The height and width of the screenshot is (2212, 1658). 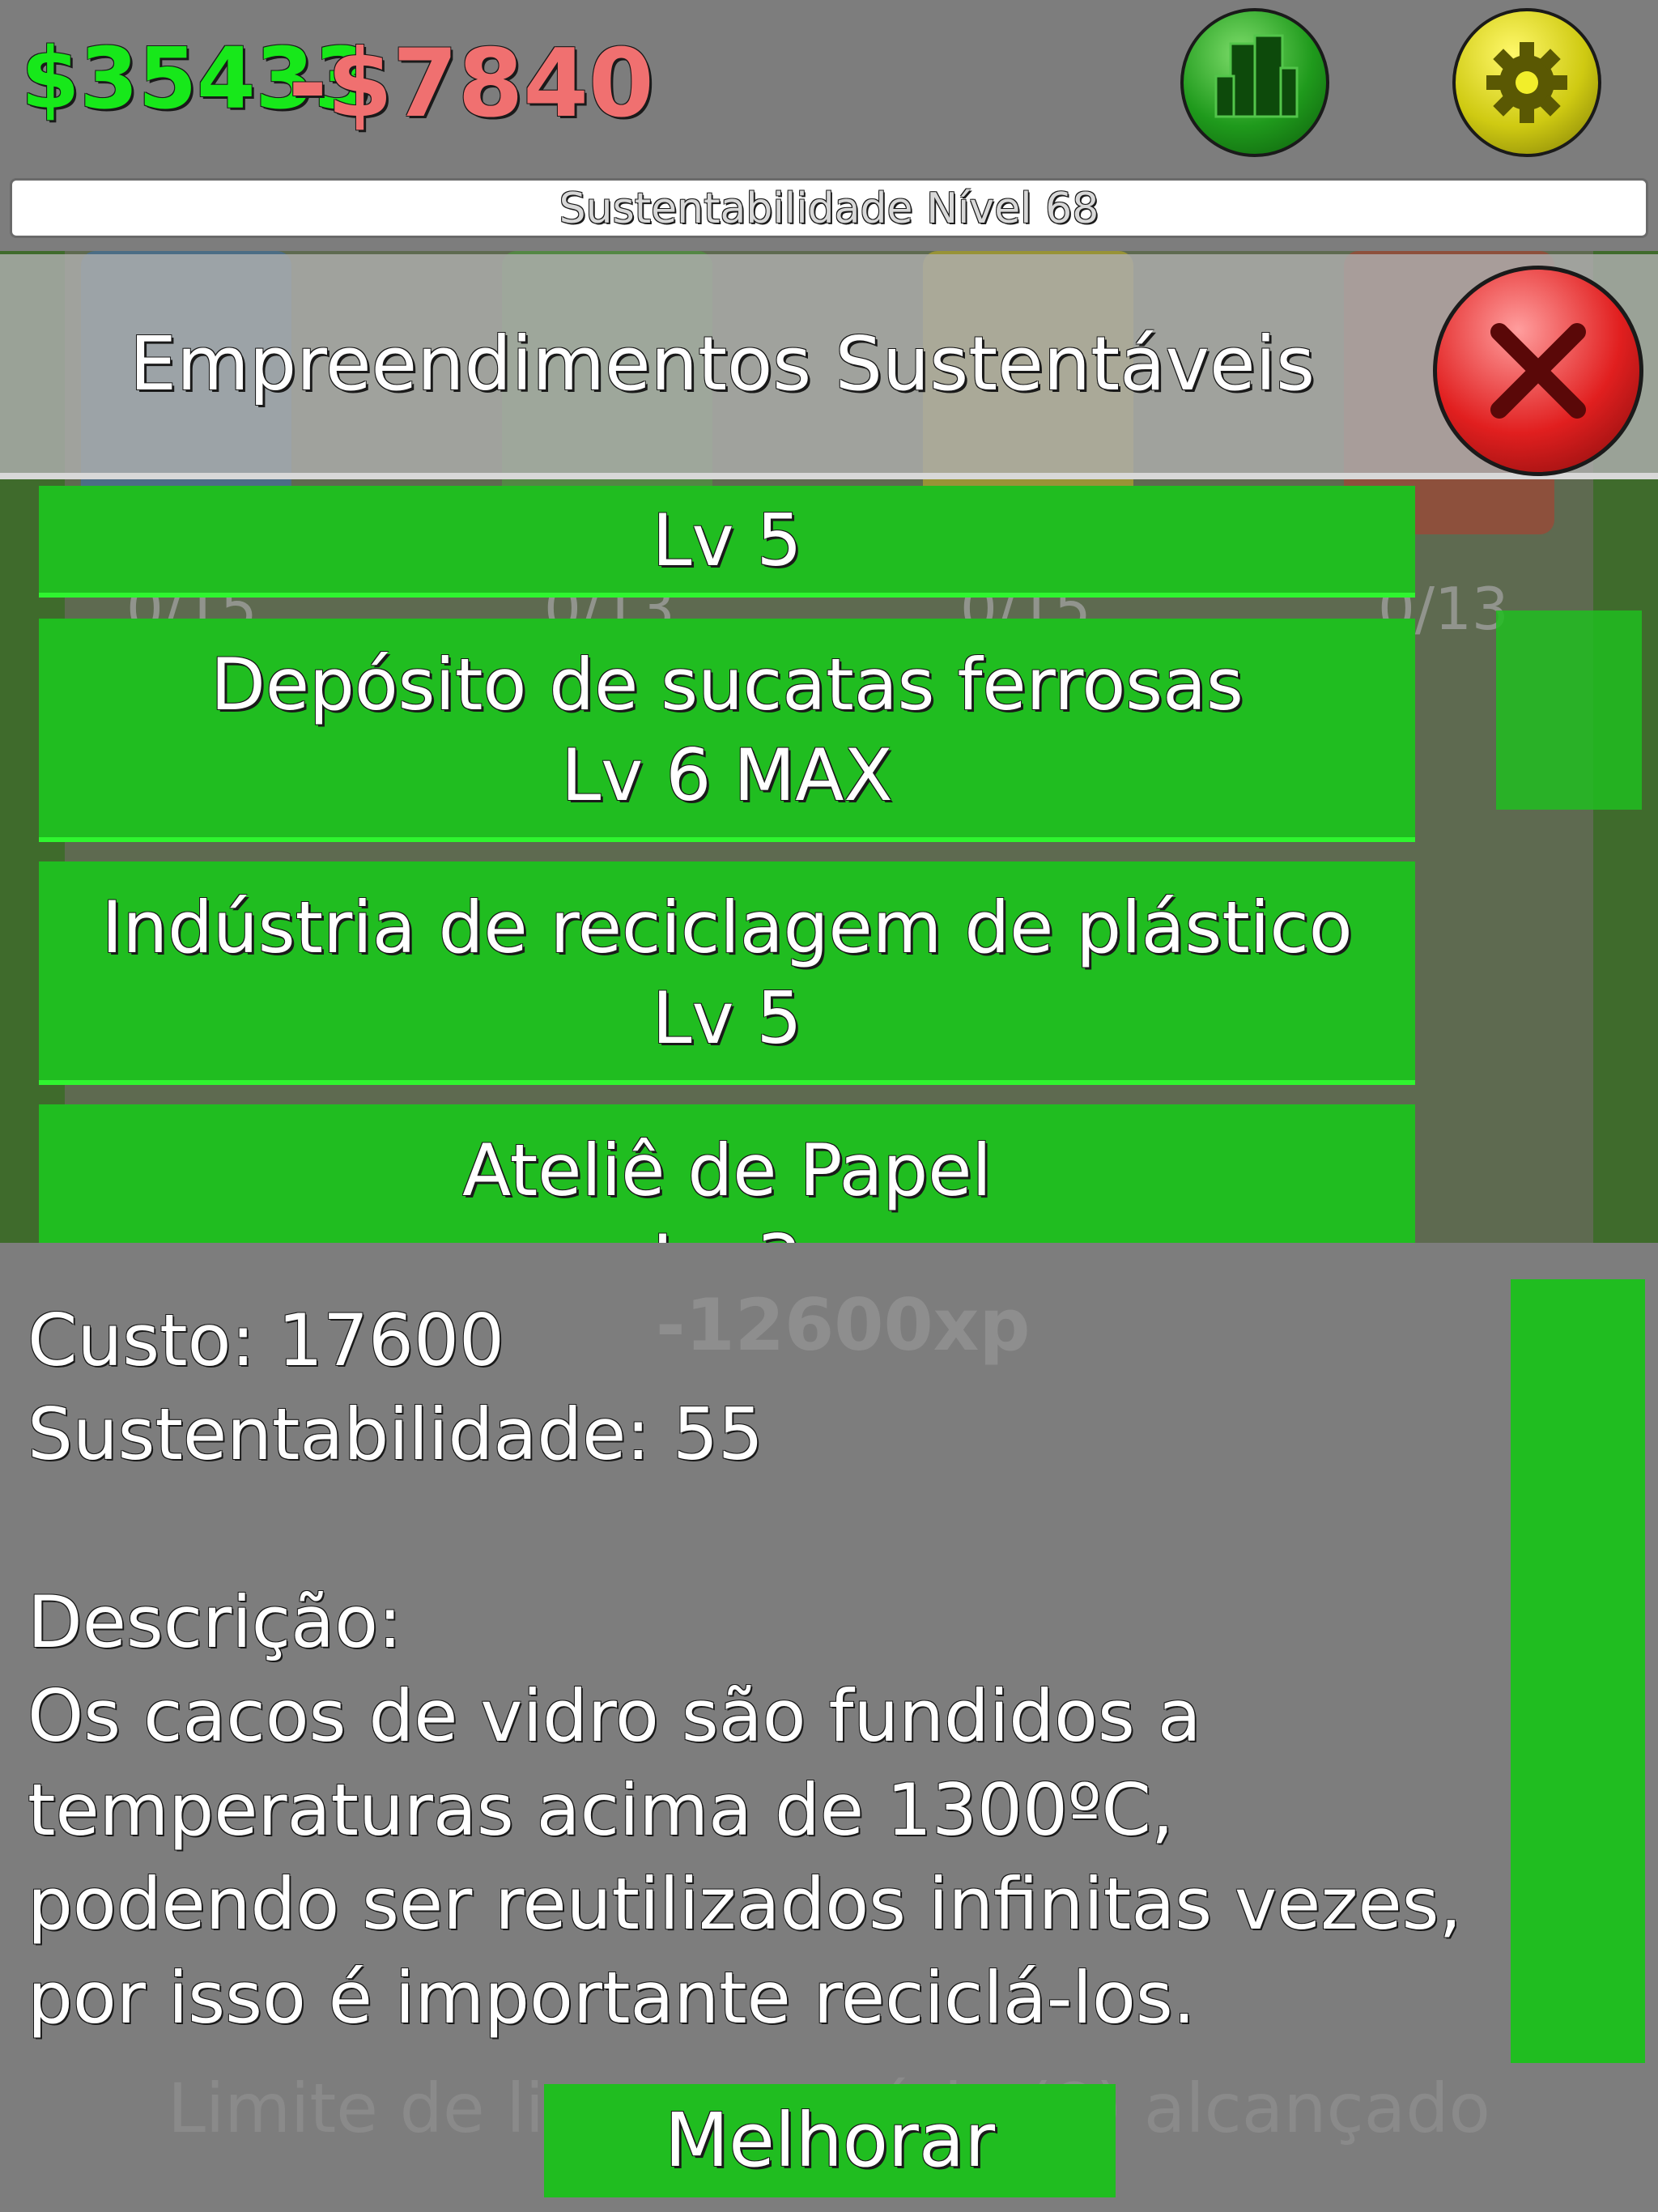 I want to click on gear-icon, so click(x=1526, y=83).